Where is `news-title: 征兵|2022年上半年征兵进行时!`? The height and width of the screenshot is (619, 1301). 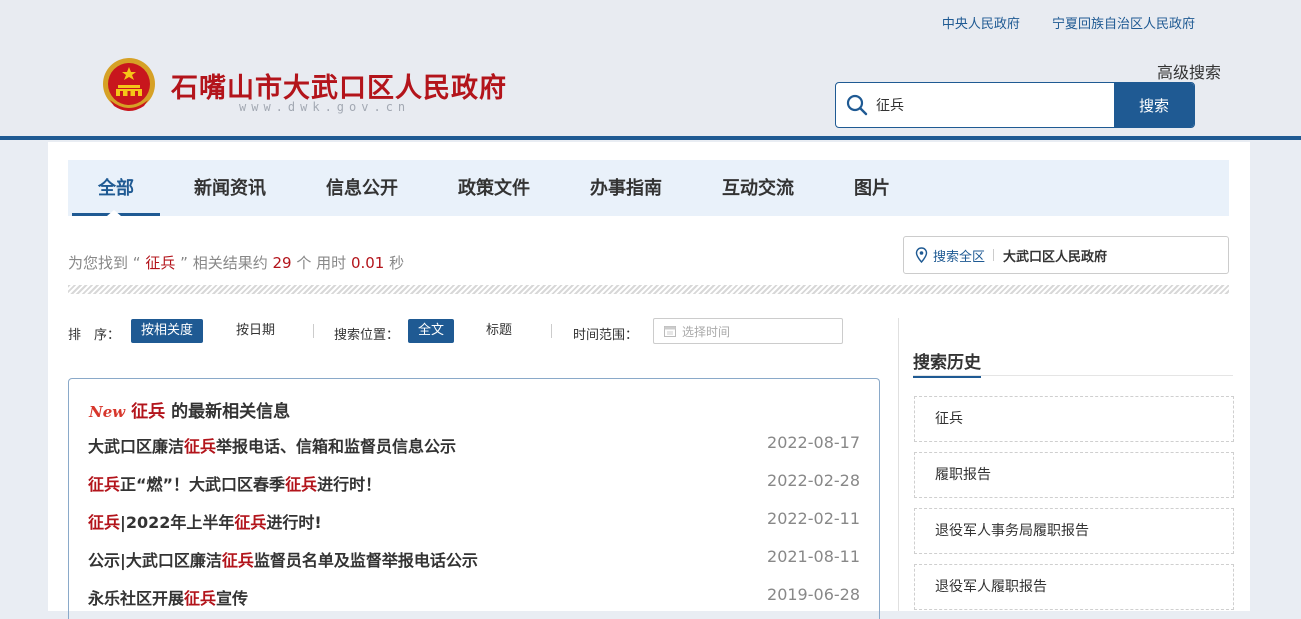 news-title: 征兵|2022年上半年征兵进行时! is located at coordinates (205, 521).